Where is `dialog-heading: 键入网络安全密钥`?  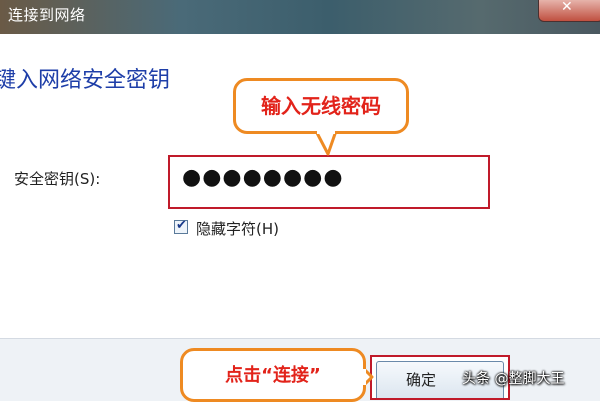
dialog-heading: 键入网络安全密钥 is located at coordinates (85, 80).